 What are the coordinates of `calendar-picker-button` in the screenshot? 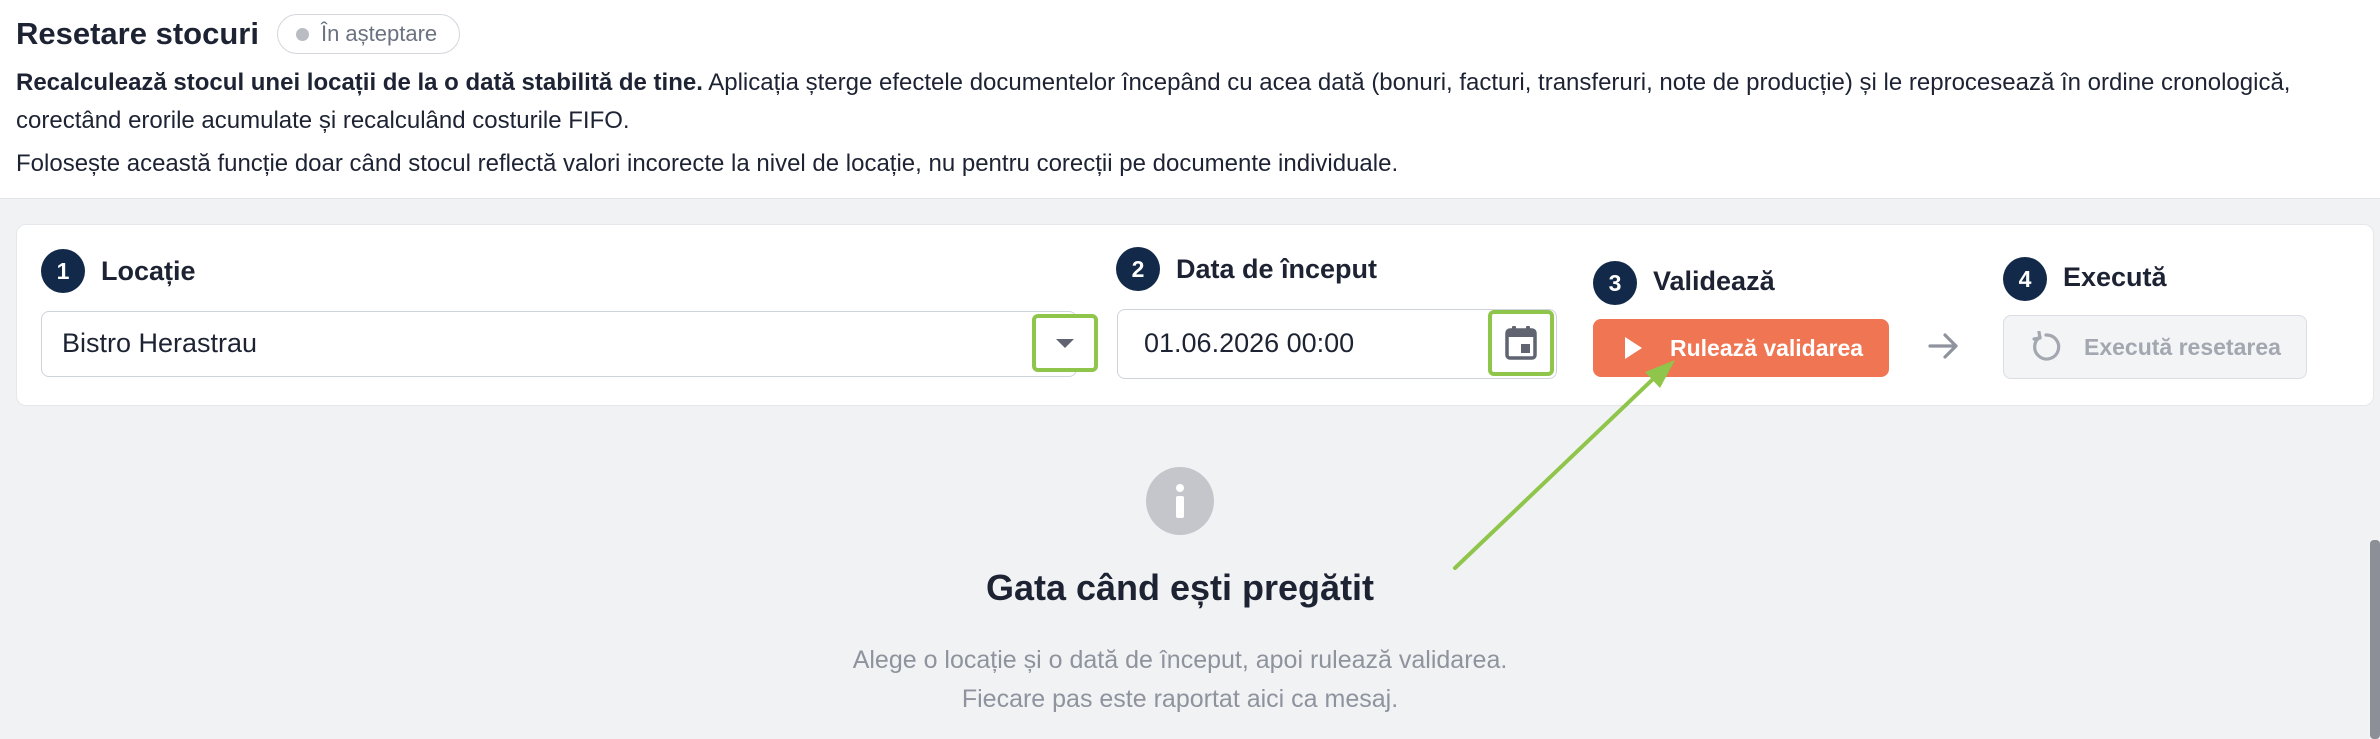 It's located at (1521, 343).